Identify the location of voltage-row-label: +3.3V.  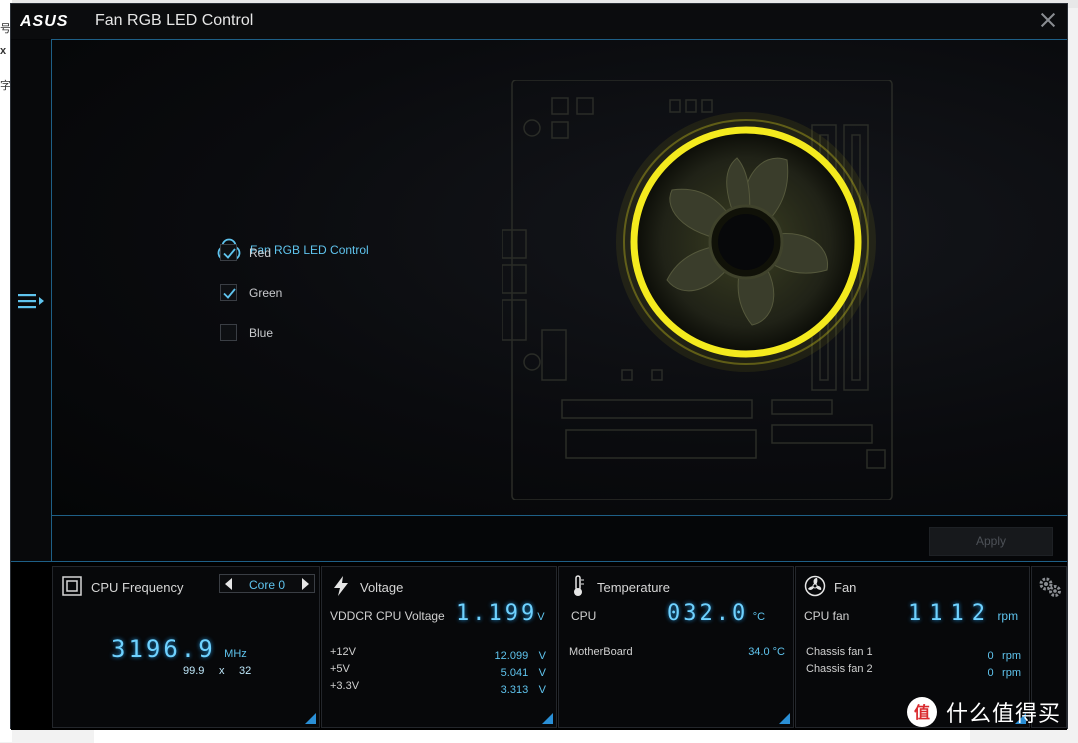
(345, 686).